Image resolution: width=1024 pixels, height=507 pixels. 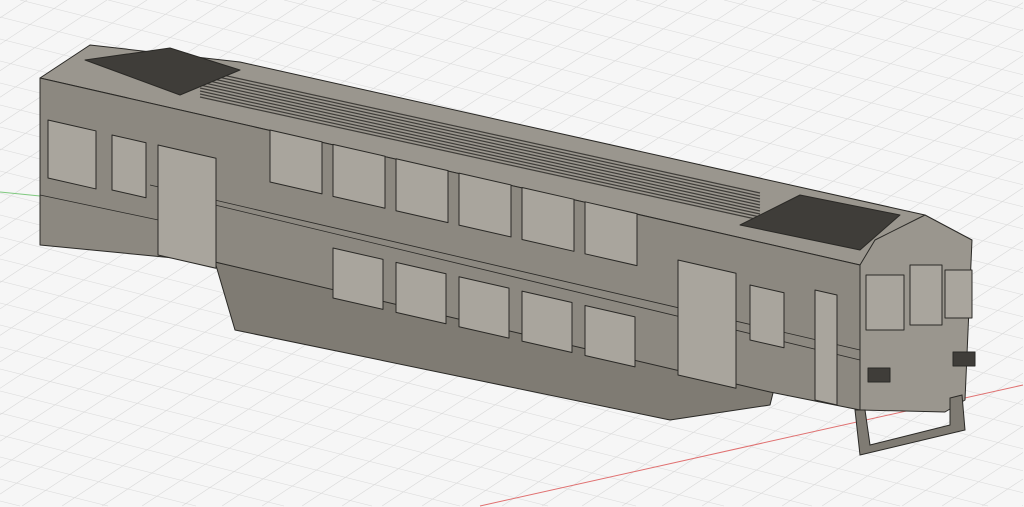 I want to click on rear-door, so click(x=826, y=347).